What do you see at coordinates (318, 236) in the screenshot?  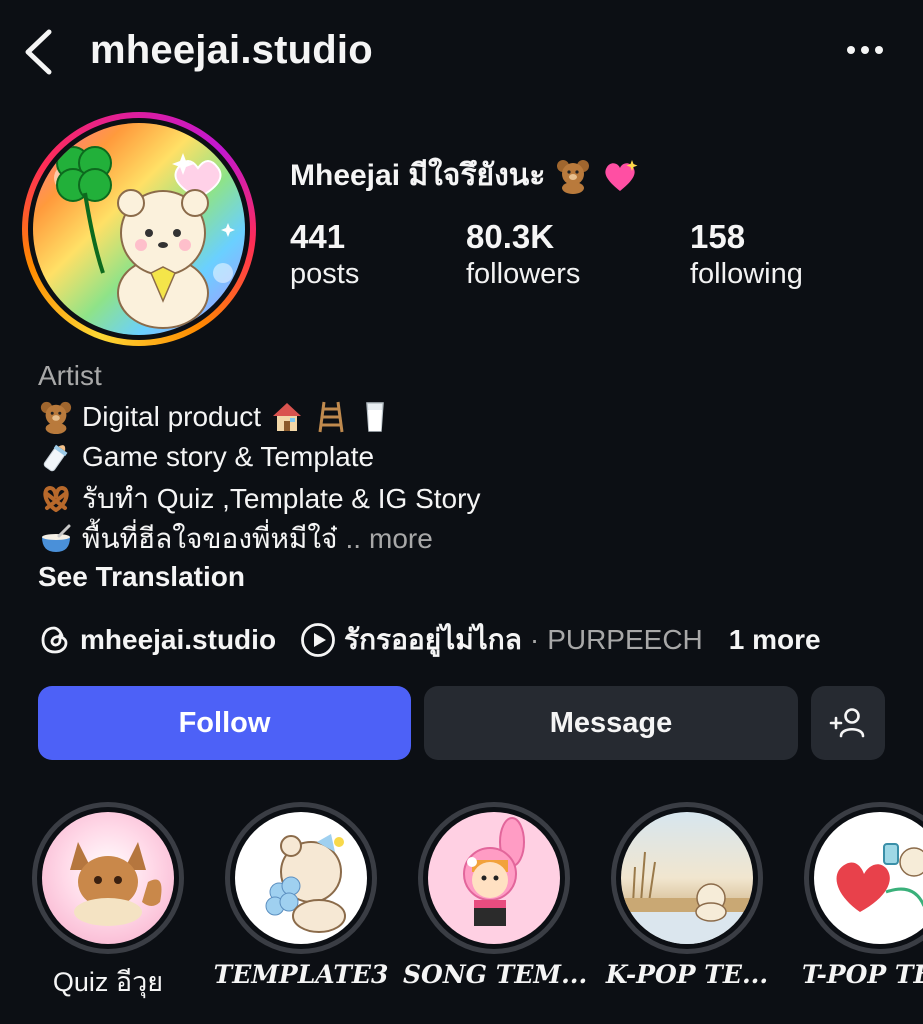 I see `posts-count: 441` at bounding box center [318, 236].